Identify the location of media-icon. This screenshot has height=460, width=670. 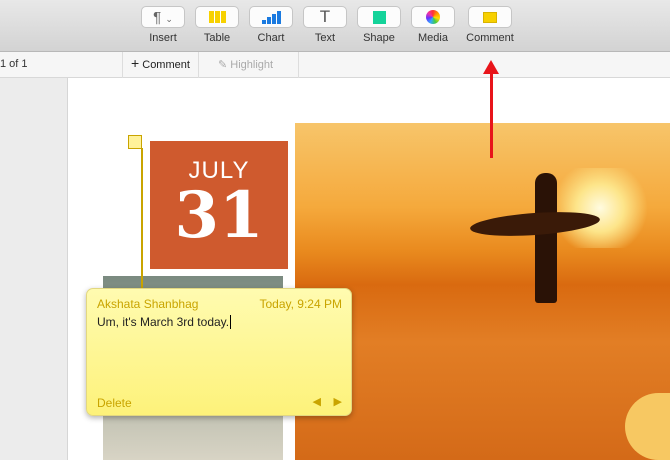
(433, 17).